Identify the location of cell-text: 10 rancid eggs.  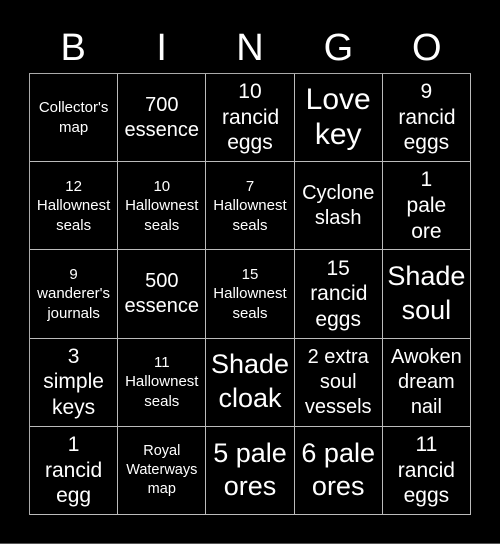
(250, 117).